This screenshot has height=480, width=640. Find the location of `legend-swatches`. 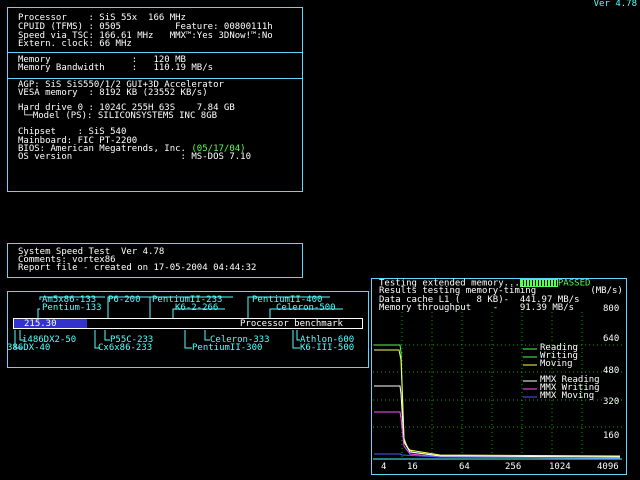

legend-swatches is located at coordinates (530, 373).